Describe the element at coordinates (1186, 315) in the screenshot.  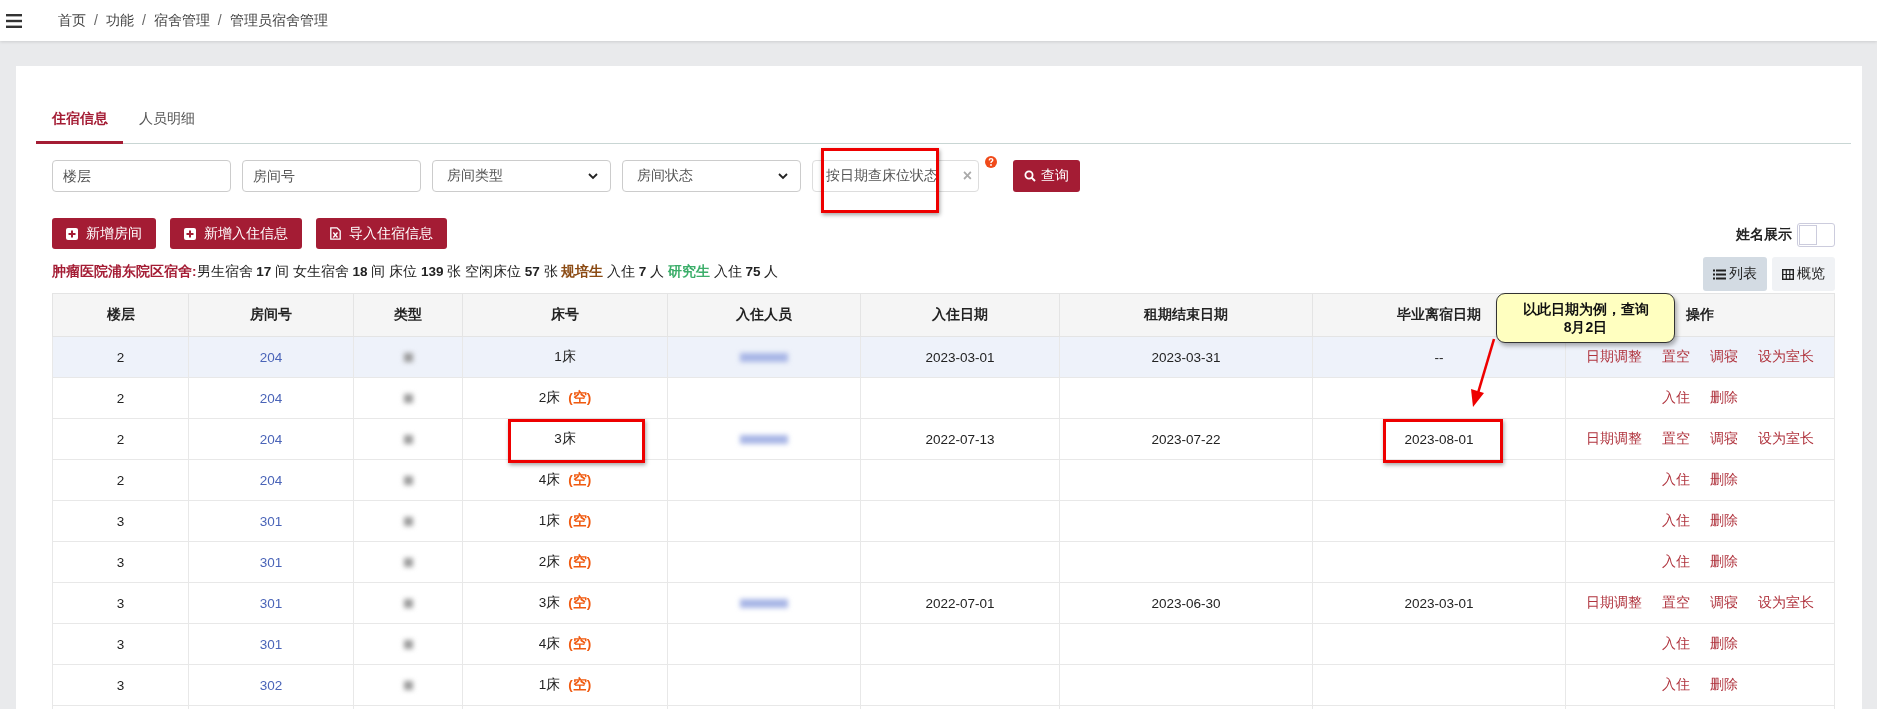
I see `column-header: 租期结束日期` at that location.